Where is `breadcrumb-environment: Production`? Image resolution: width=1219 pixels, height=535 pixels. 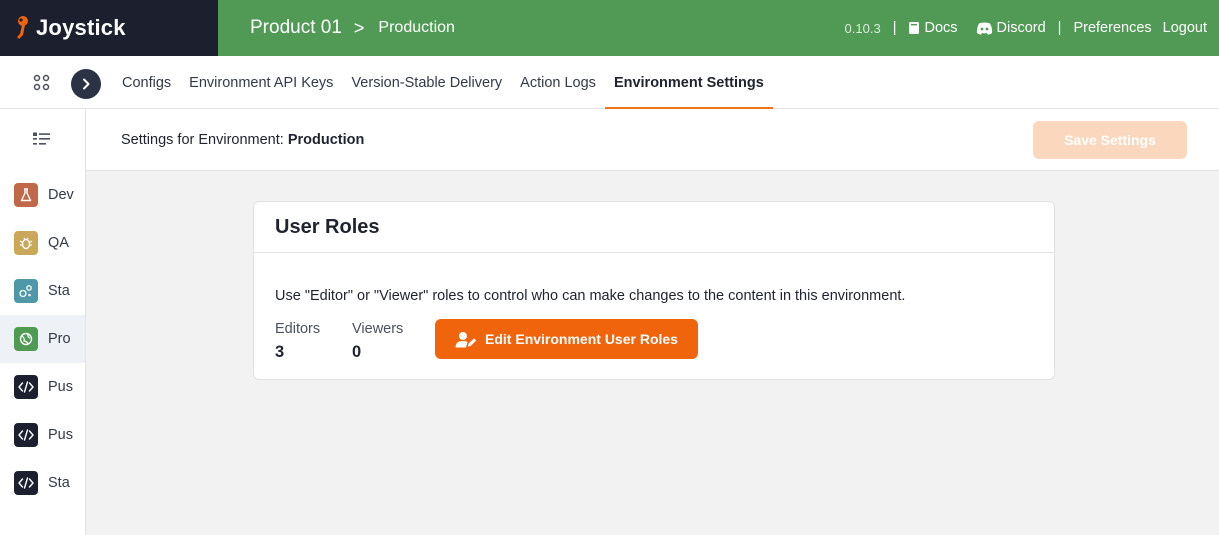
breadcrumb-environment: Production is located at coordinates (416, 28).